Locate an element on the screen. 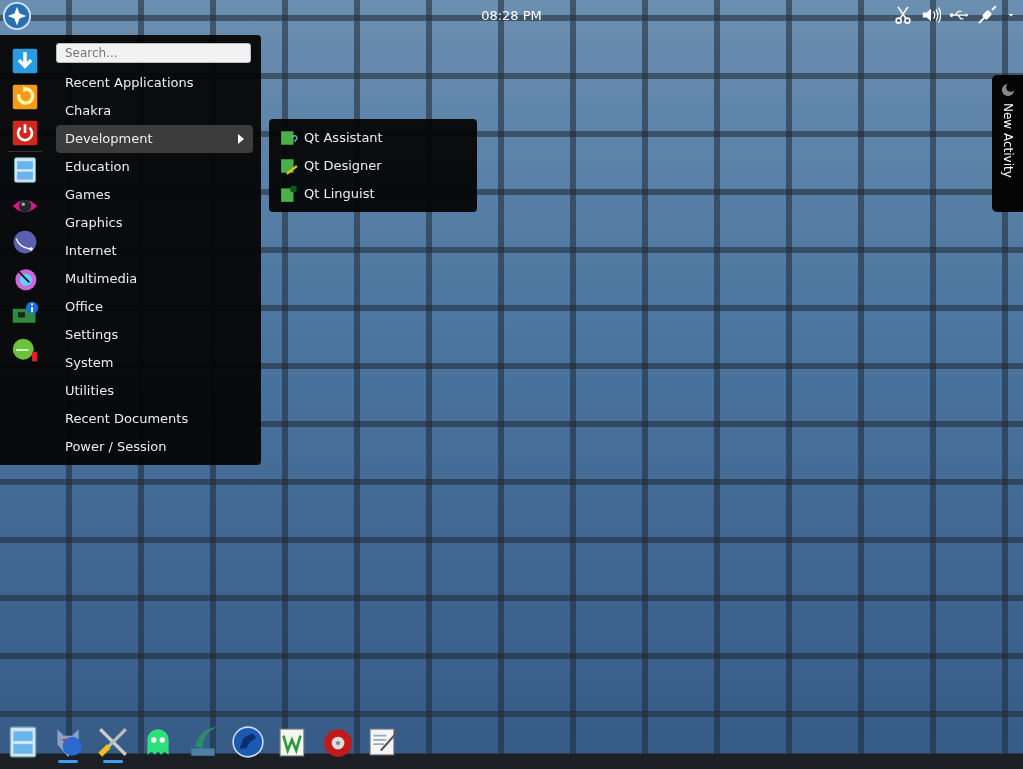 The width and height of the screenshot is (1023, 769). activity-label: New Activity is located at coordinates (1007, 140).